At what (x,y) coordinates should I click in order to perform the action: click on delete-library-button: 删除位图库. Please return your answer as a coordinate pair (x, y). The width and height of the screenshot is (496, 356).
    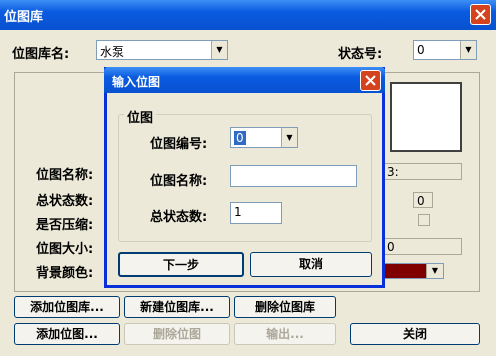
    Looking at the image, I should click on (285, 307).